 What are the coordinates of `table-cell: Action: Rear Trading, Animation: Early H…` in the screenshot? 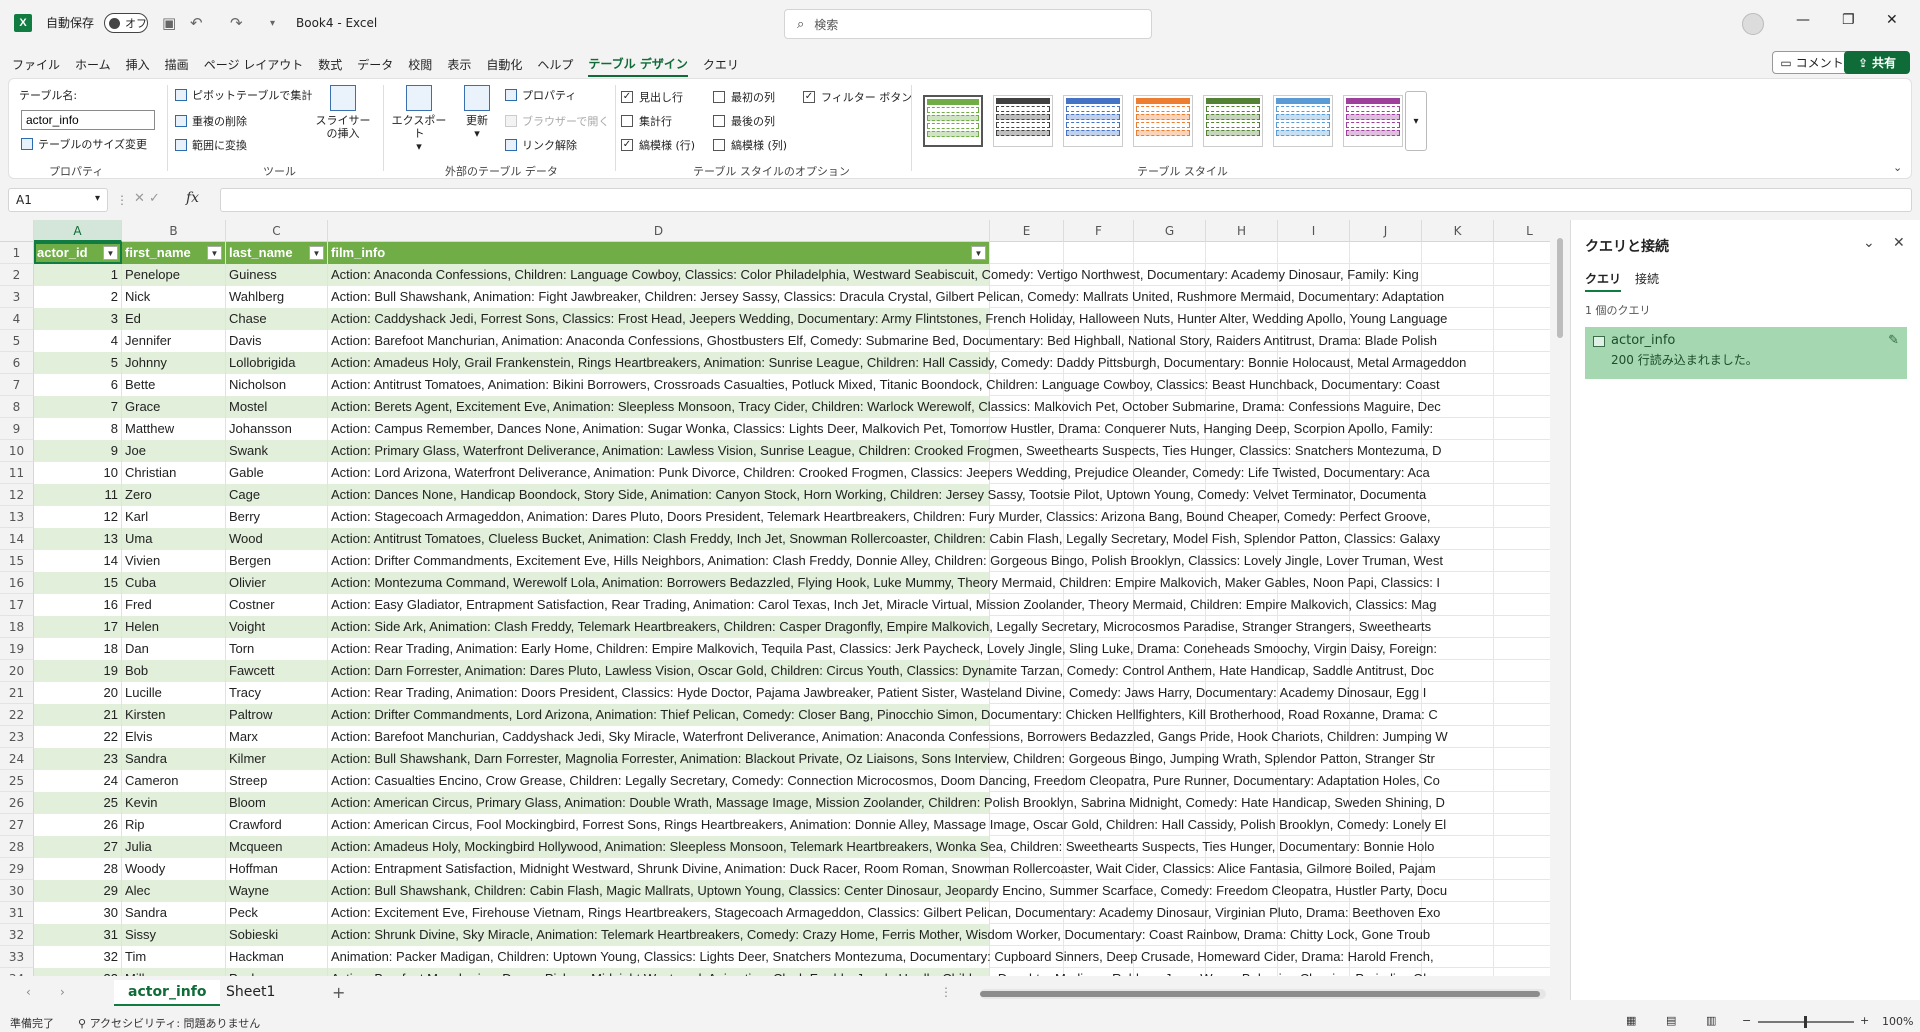 It's located at (882, 649).